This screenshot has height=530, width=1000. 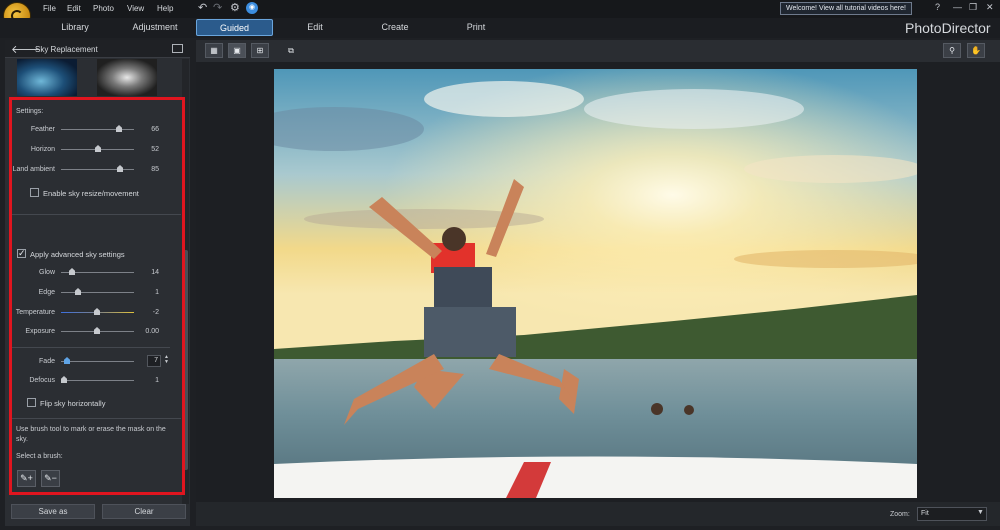 What do you see at coordinates (74, 8) in the screenshot?
I see `menu-edit: Edit` at bounding box center [74, 8].